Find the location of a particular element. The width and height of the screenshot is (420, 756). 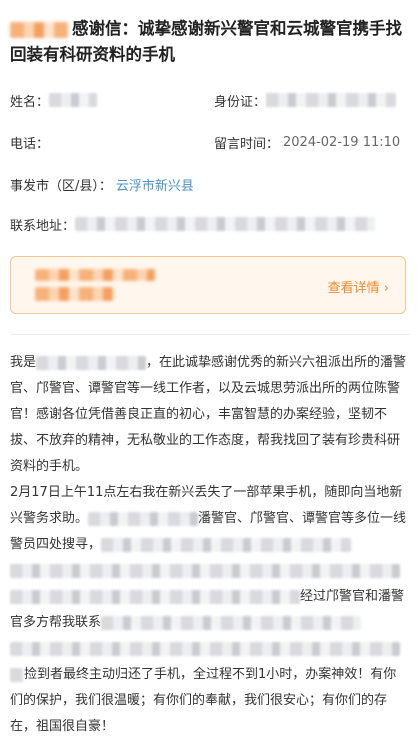

phone-field: 电话： is located at coordinates (29, 142).